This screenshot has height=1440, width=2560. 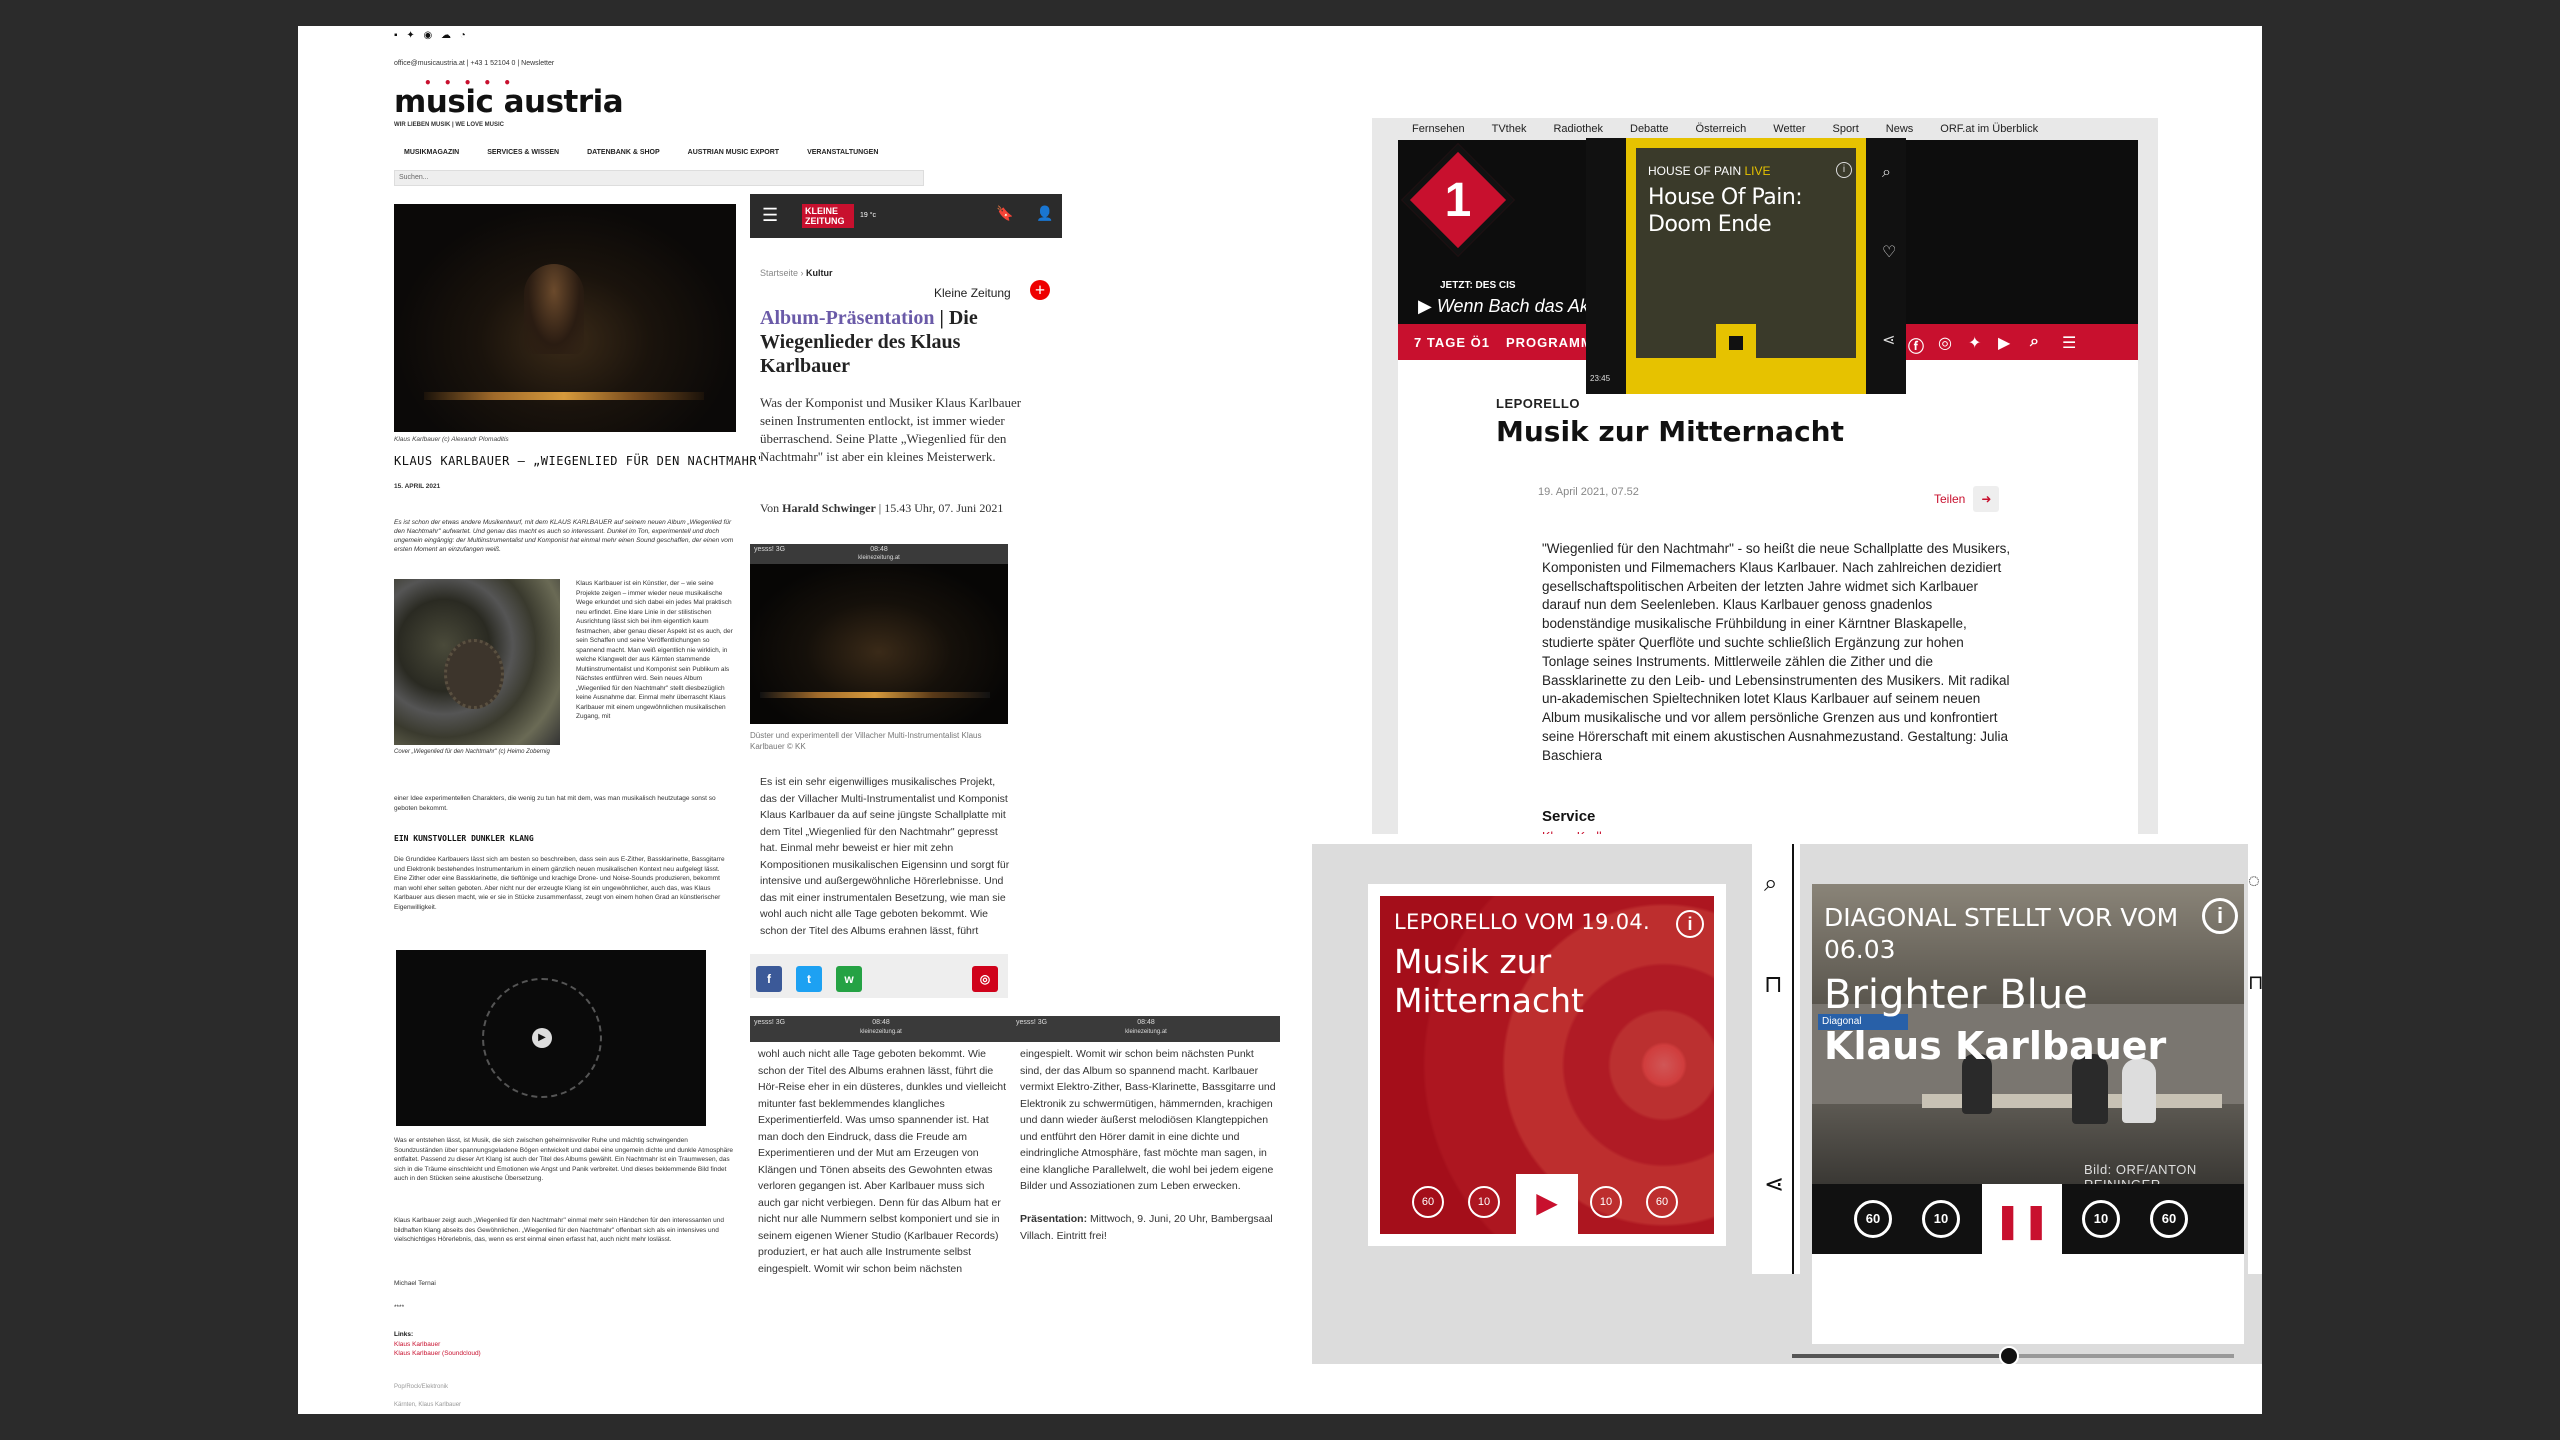 What do you see at coordinates (779, 273) in the screenshot?
I see `crumb-home: Startseite` at bounding box center [779, 273].